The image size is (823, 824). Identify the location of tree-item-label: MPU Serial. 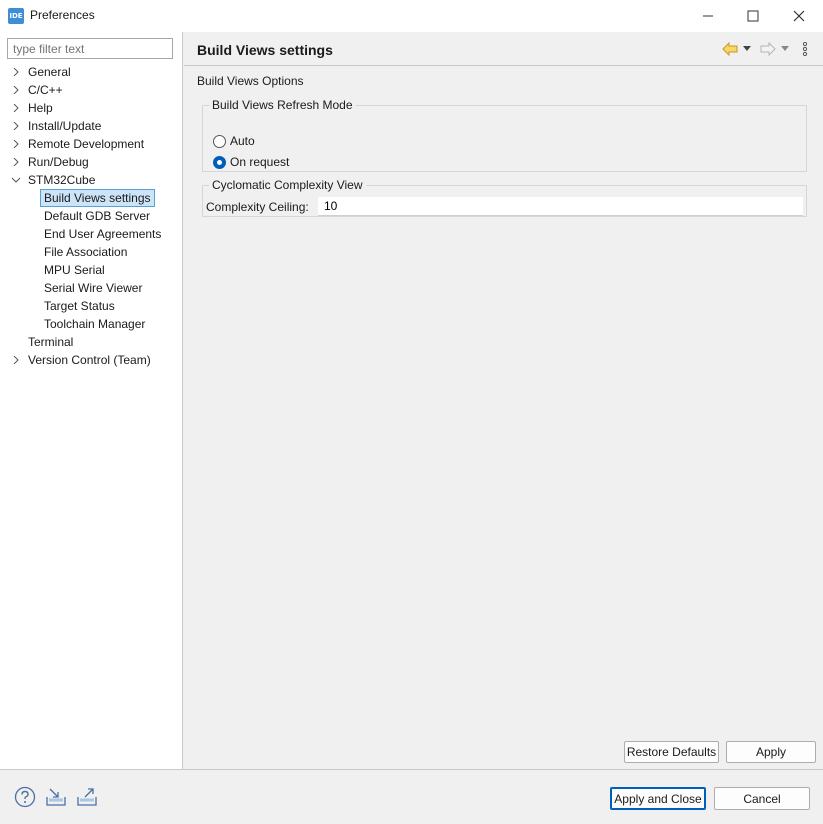
(74, 270).